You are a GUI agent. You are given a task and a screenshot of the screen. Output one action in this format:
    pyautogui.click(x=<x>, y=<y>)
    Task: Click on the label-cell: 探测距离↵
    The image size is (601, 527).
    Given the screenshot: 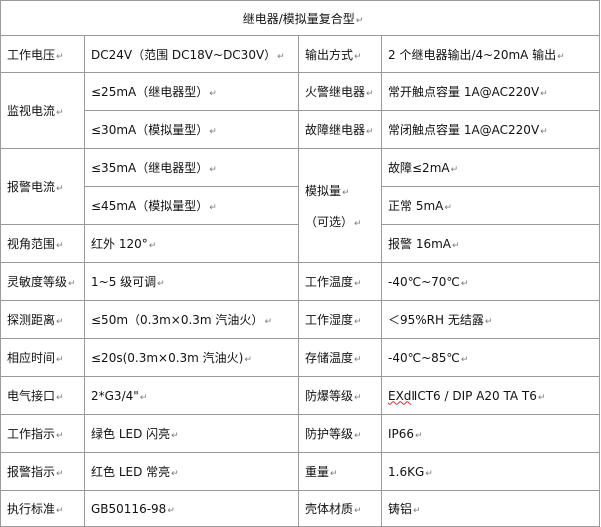 What is the action you would take?
    pyautogui.click(x=42, y=319)
    